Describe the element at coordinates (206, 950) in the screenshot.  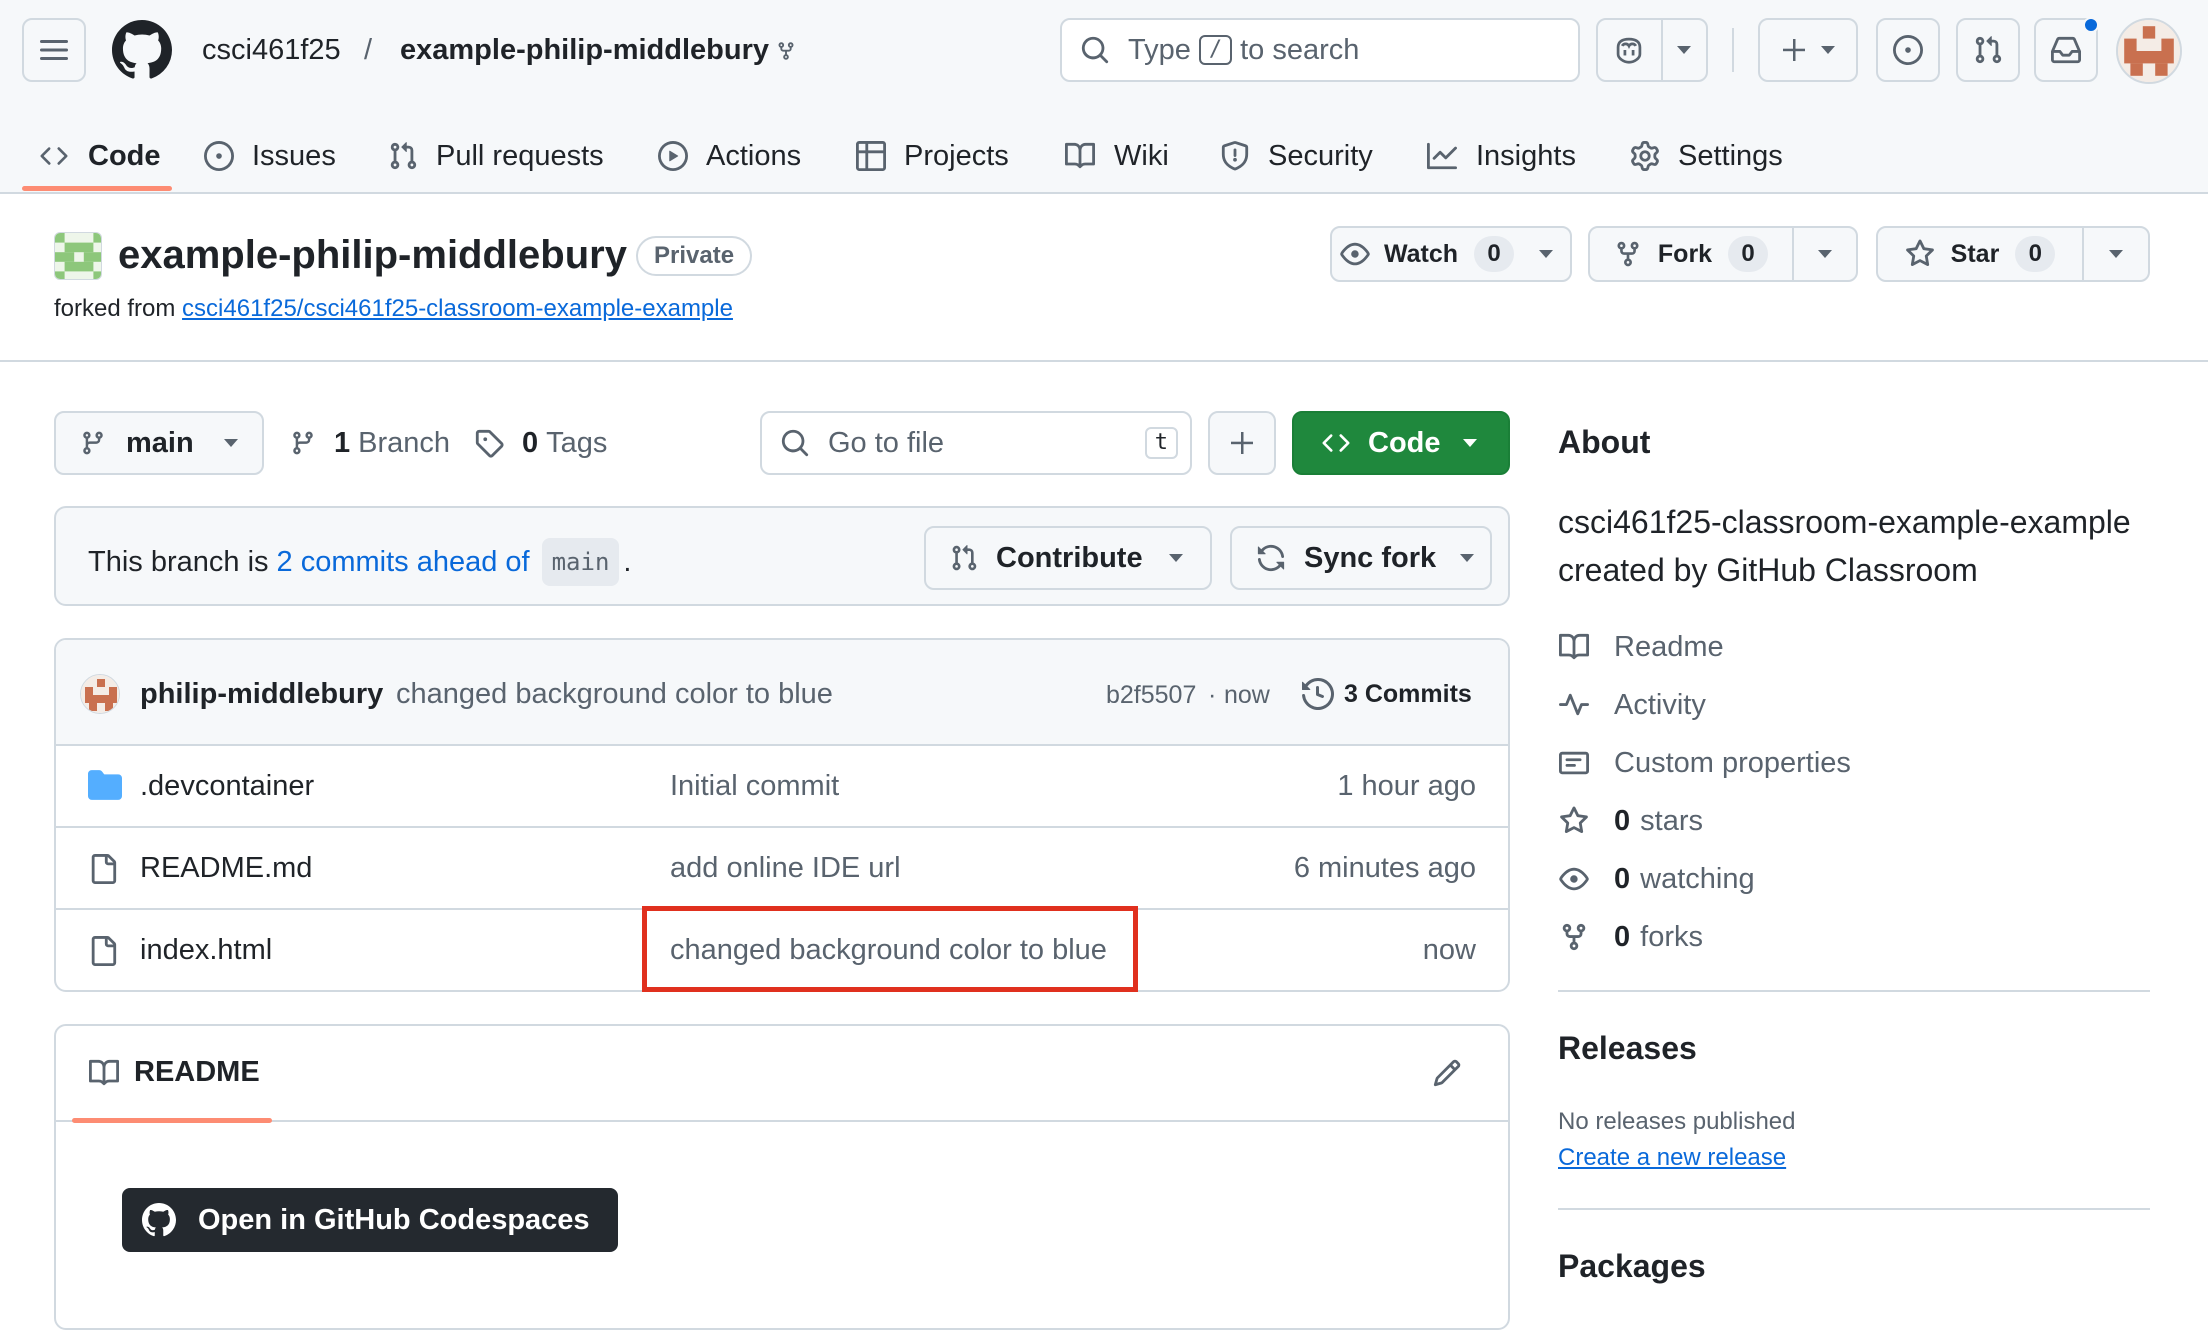
I see `file-name: index.html` at that location.